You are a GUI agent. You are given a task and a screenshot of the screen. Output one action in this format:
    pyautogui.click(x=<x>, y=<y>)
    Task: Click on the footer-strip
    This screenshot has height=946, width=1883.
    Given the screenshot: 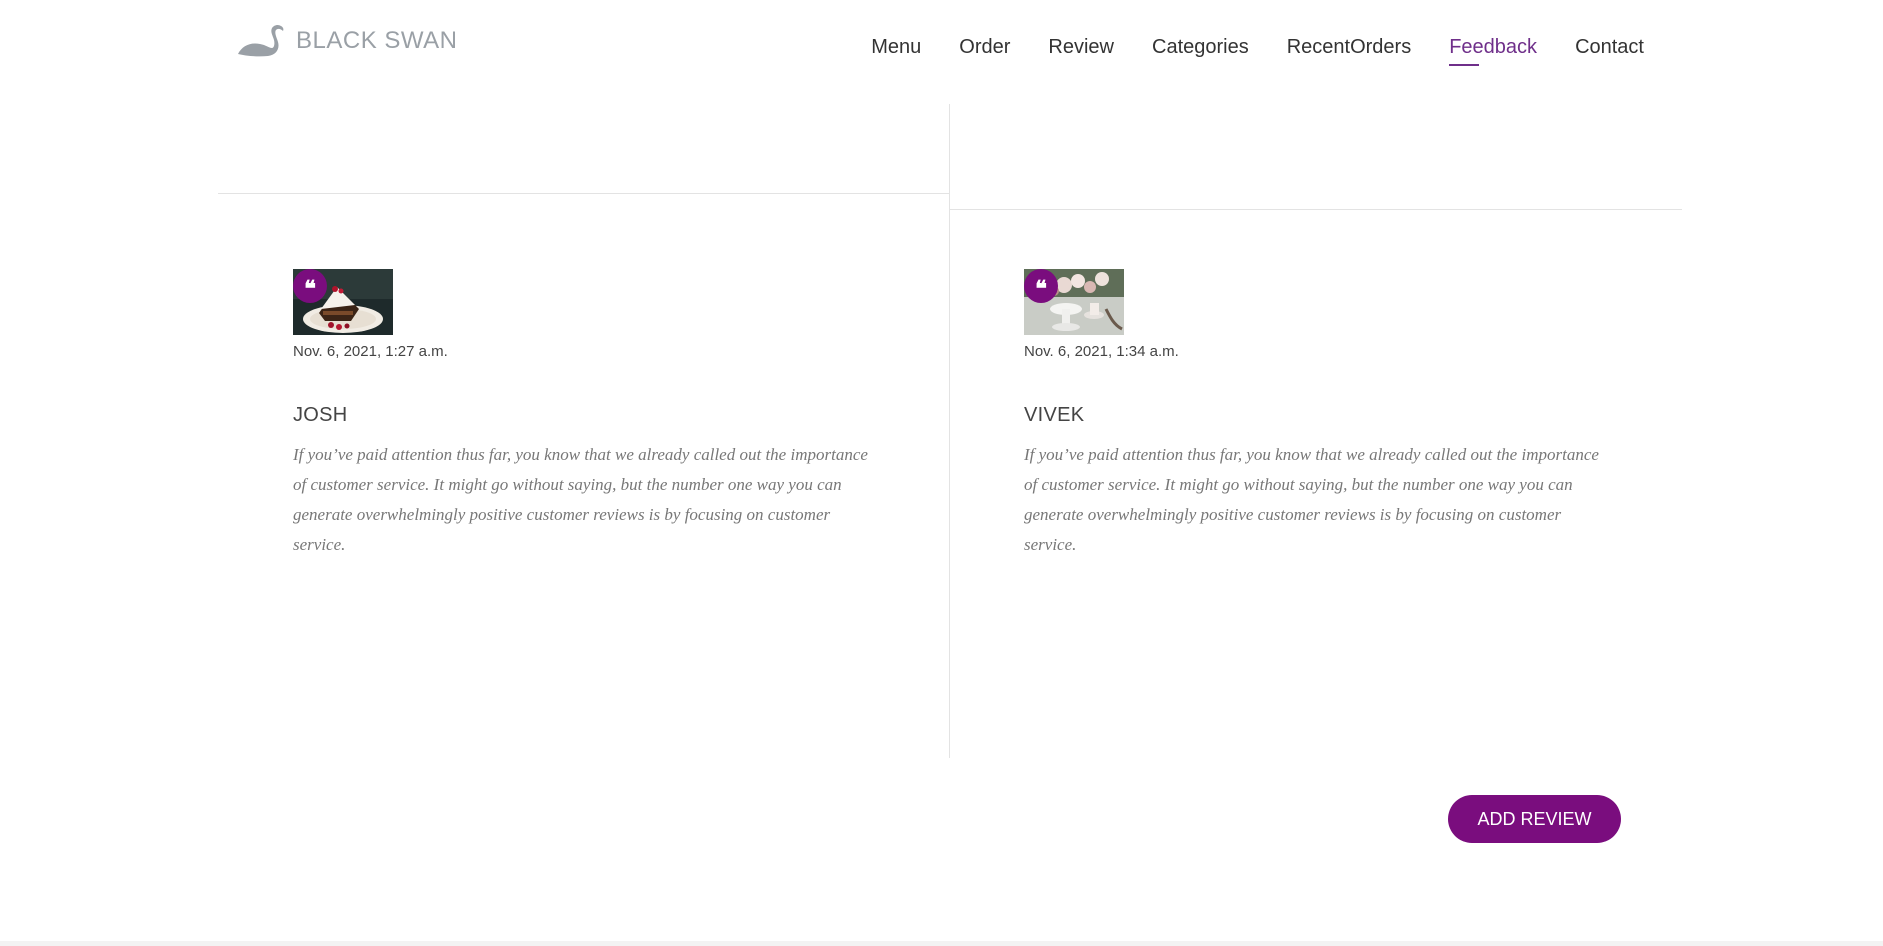 What is the action you would take?
    pyautogui.click(x=941, y=943)
    